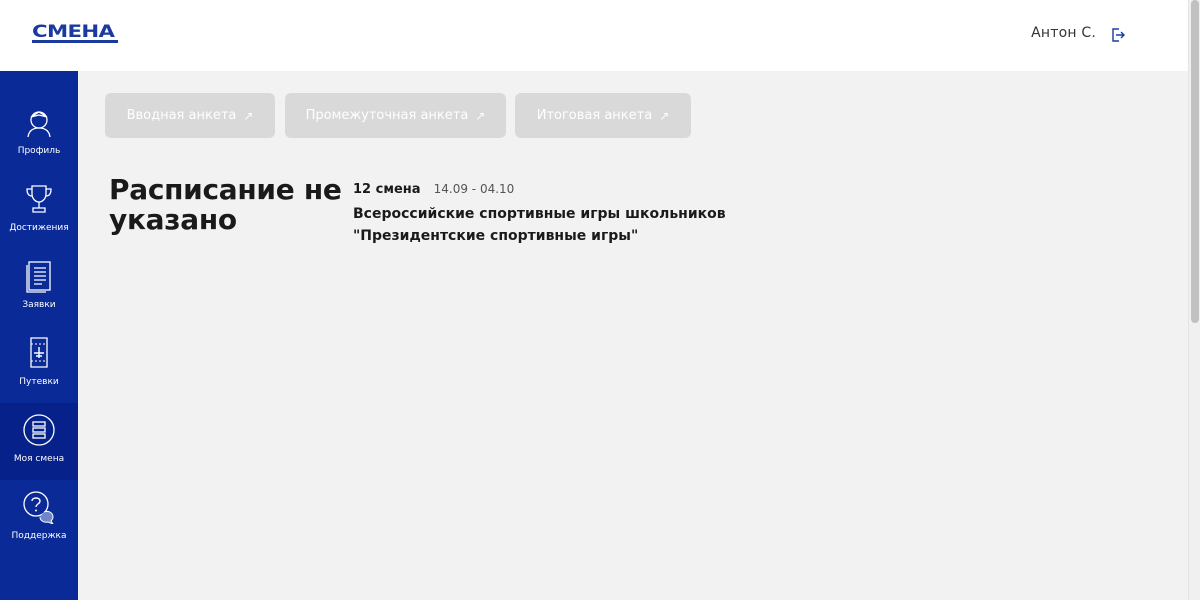 The width and height of the screenshot is (1200, 600). I want to click on applications-icon, so click(38, 277).